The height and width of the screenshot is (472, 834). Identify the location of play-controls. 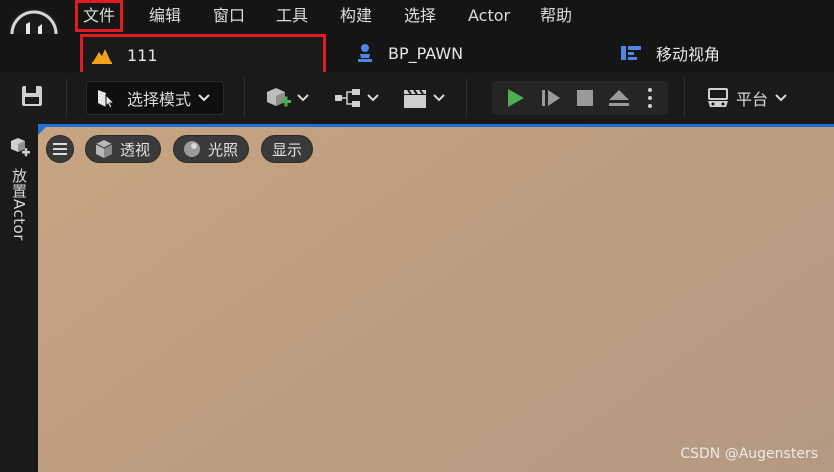
(580, 98).